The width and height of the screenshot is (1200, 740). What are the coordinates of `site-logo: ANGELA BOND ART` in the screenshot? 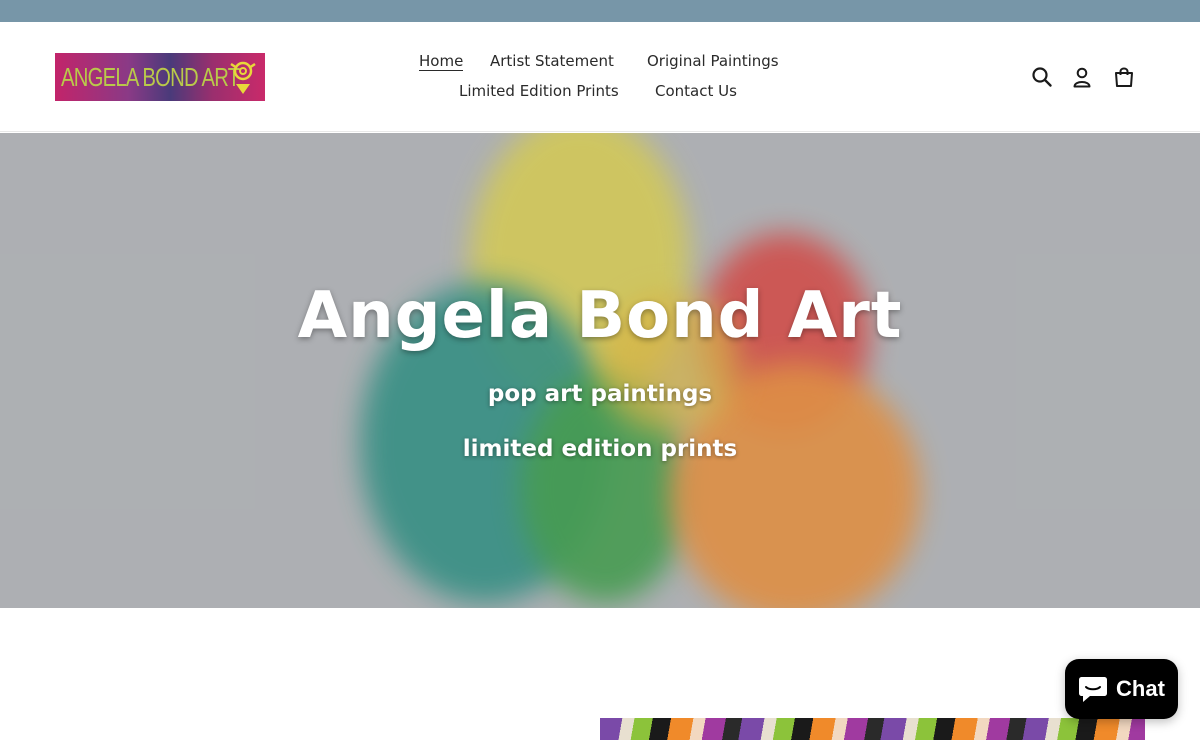 It's located at (160, 77).